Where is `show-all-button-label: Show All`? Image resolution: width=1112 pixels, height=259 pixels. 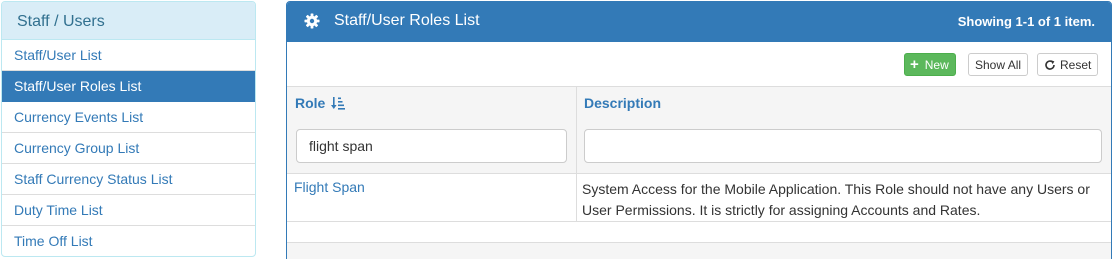 show-all-button-label: Show All is located at coordinates (998, 64).